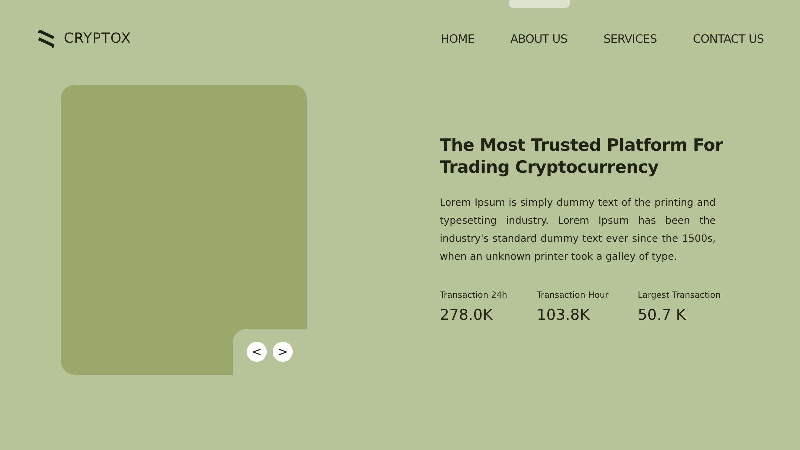 Image resolution: width=800 pixels, height=450 pixels. What do you see at coordinates (467, 315) in the screenshot?
I see `stat-value: 278.0K` at bounding box center [467, 315].